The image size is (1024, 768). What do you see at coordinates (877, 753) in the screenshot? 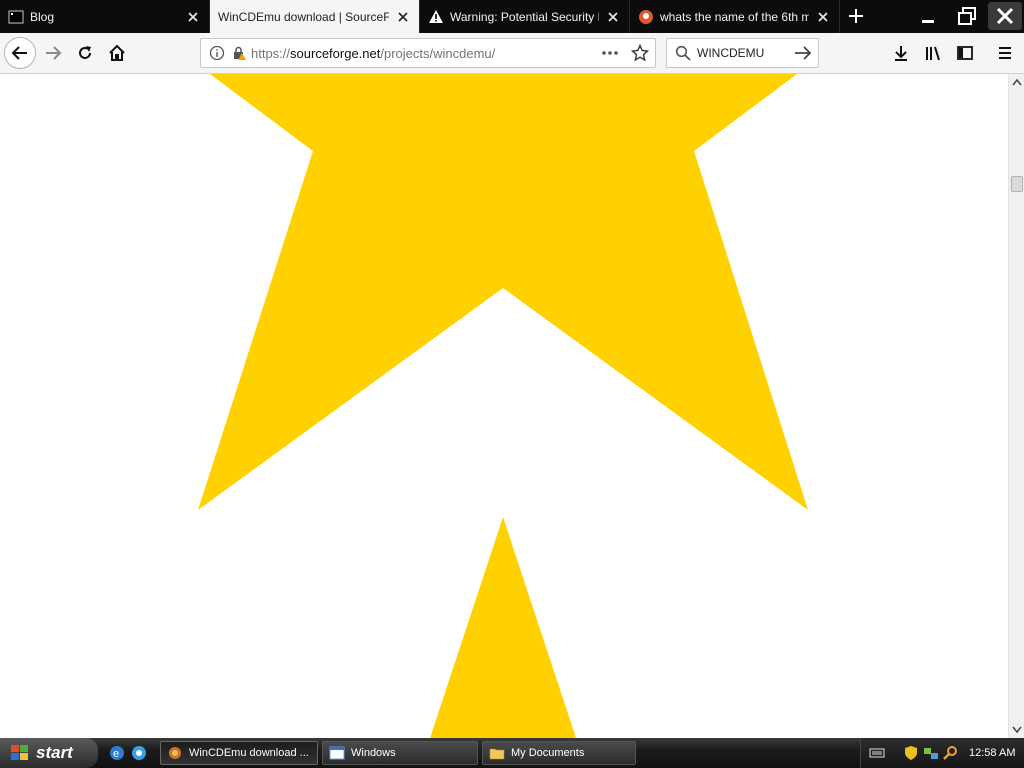
I see `keyboard-icon` at bounding box center [877, 753].